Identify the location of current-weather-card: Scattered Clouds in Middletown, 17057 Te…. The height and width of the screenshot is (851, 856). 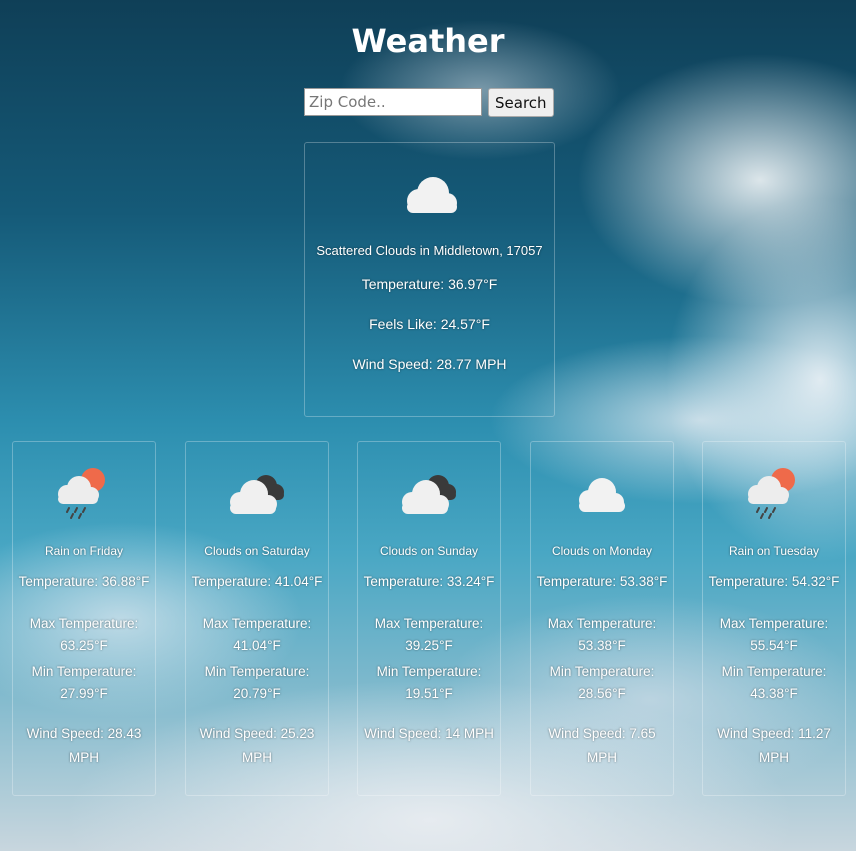
(429, 279).